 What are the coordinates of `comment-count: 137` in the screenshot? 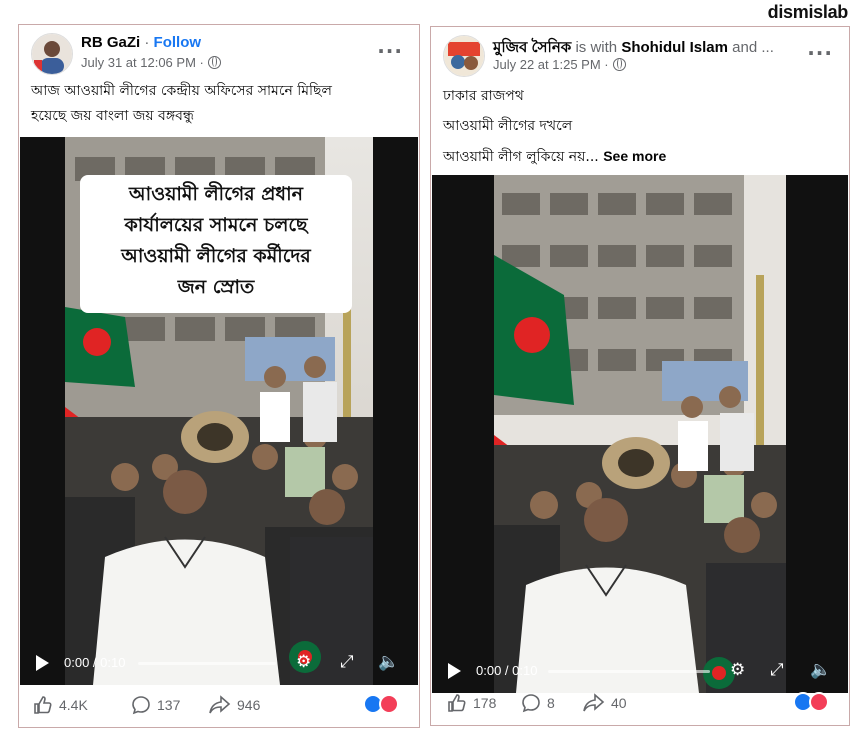 It's located at (169, 705).